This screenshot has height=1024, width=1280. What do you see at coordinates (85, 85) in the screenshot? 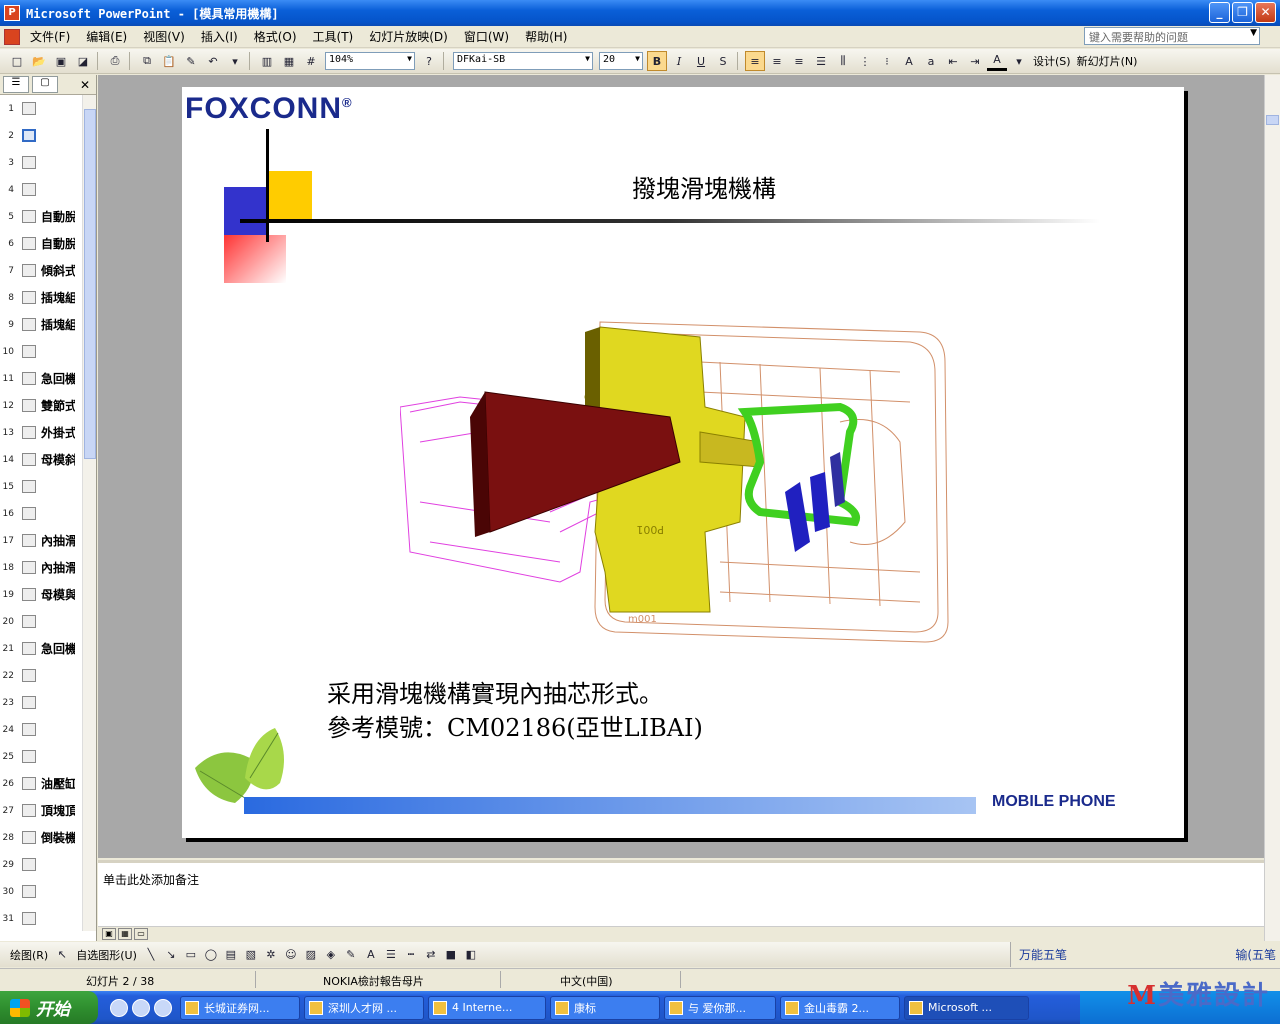
I see `close-icon: ✕` at bounding box center [85, 85].